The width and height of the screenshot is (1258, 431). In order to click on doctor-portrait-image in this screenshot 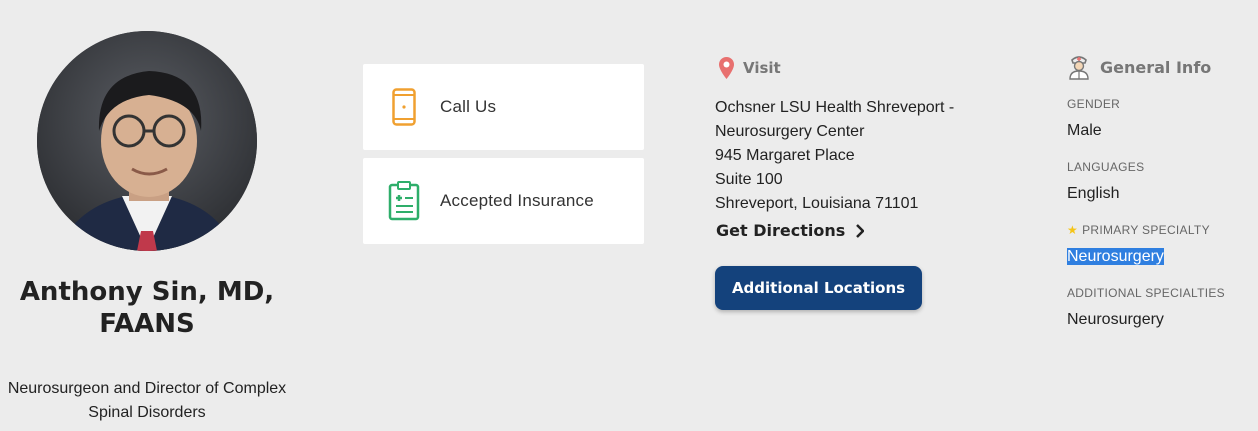, I will do `click(147, 141)`.